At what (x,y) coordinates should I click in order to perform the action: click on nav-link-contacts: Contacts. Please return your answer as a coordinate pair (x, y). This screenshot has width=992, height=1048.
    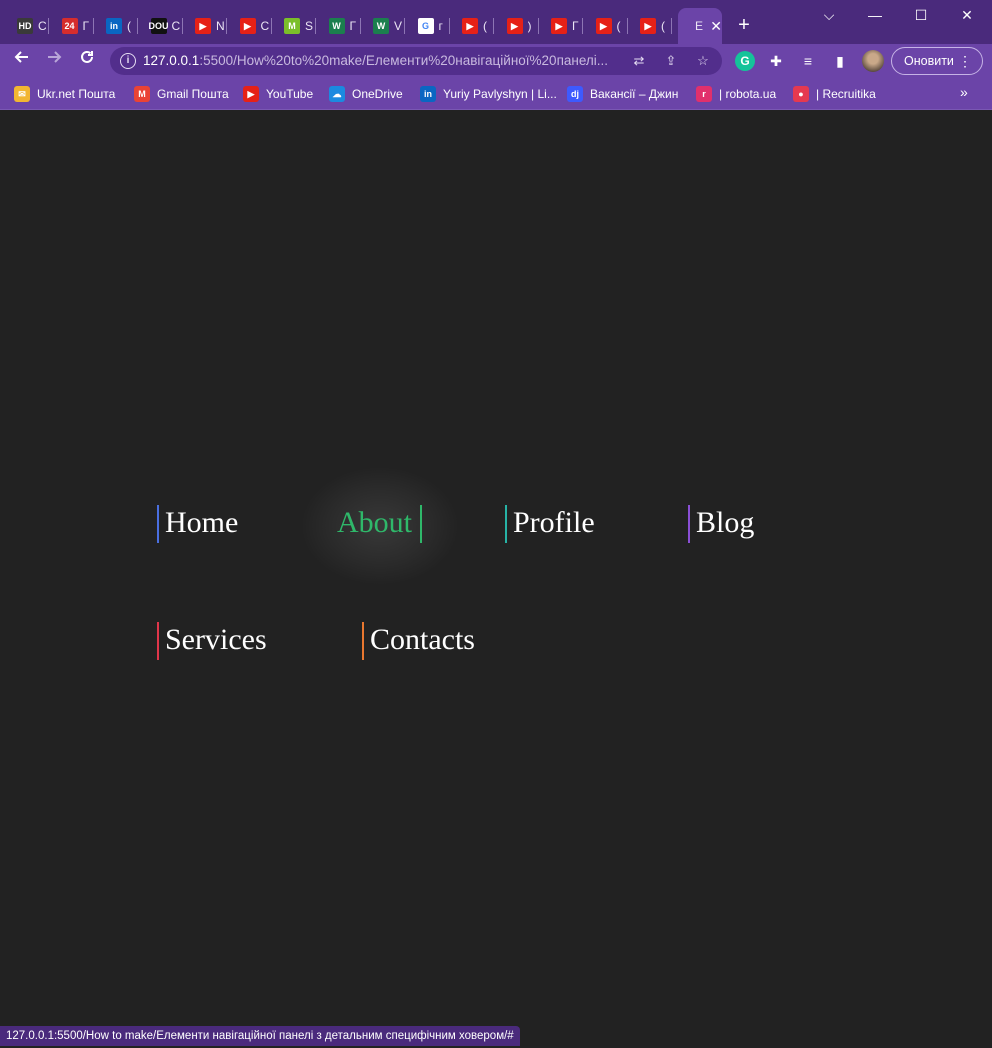
    Looking at the image, I should click on (418, 641).